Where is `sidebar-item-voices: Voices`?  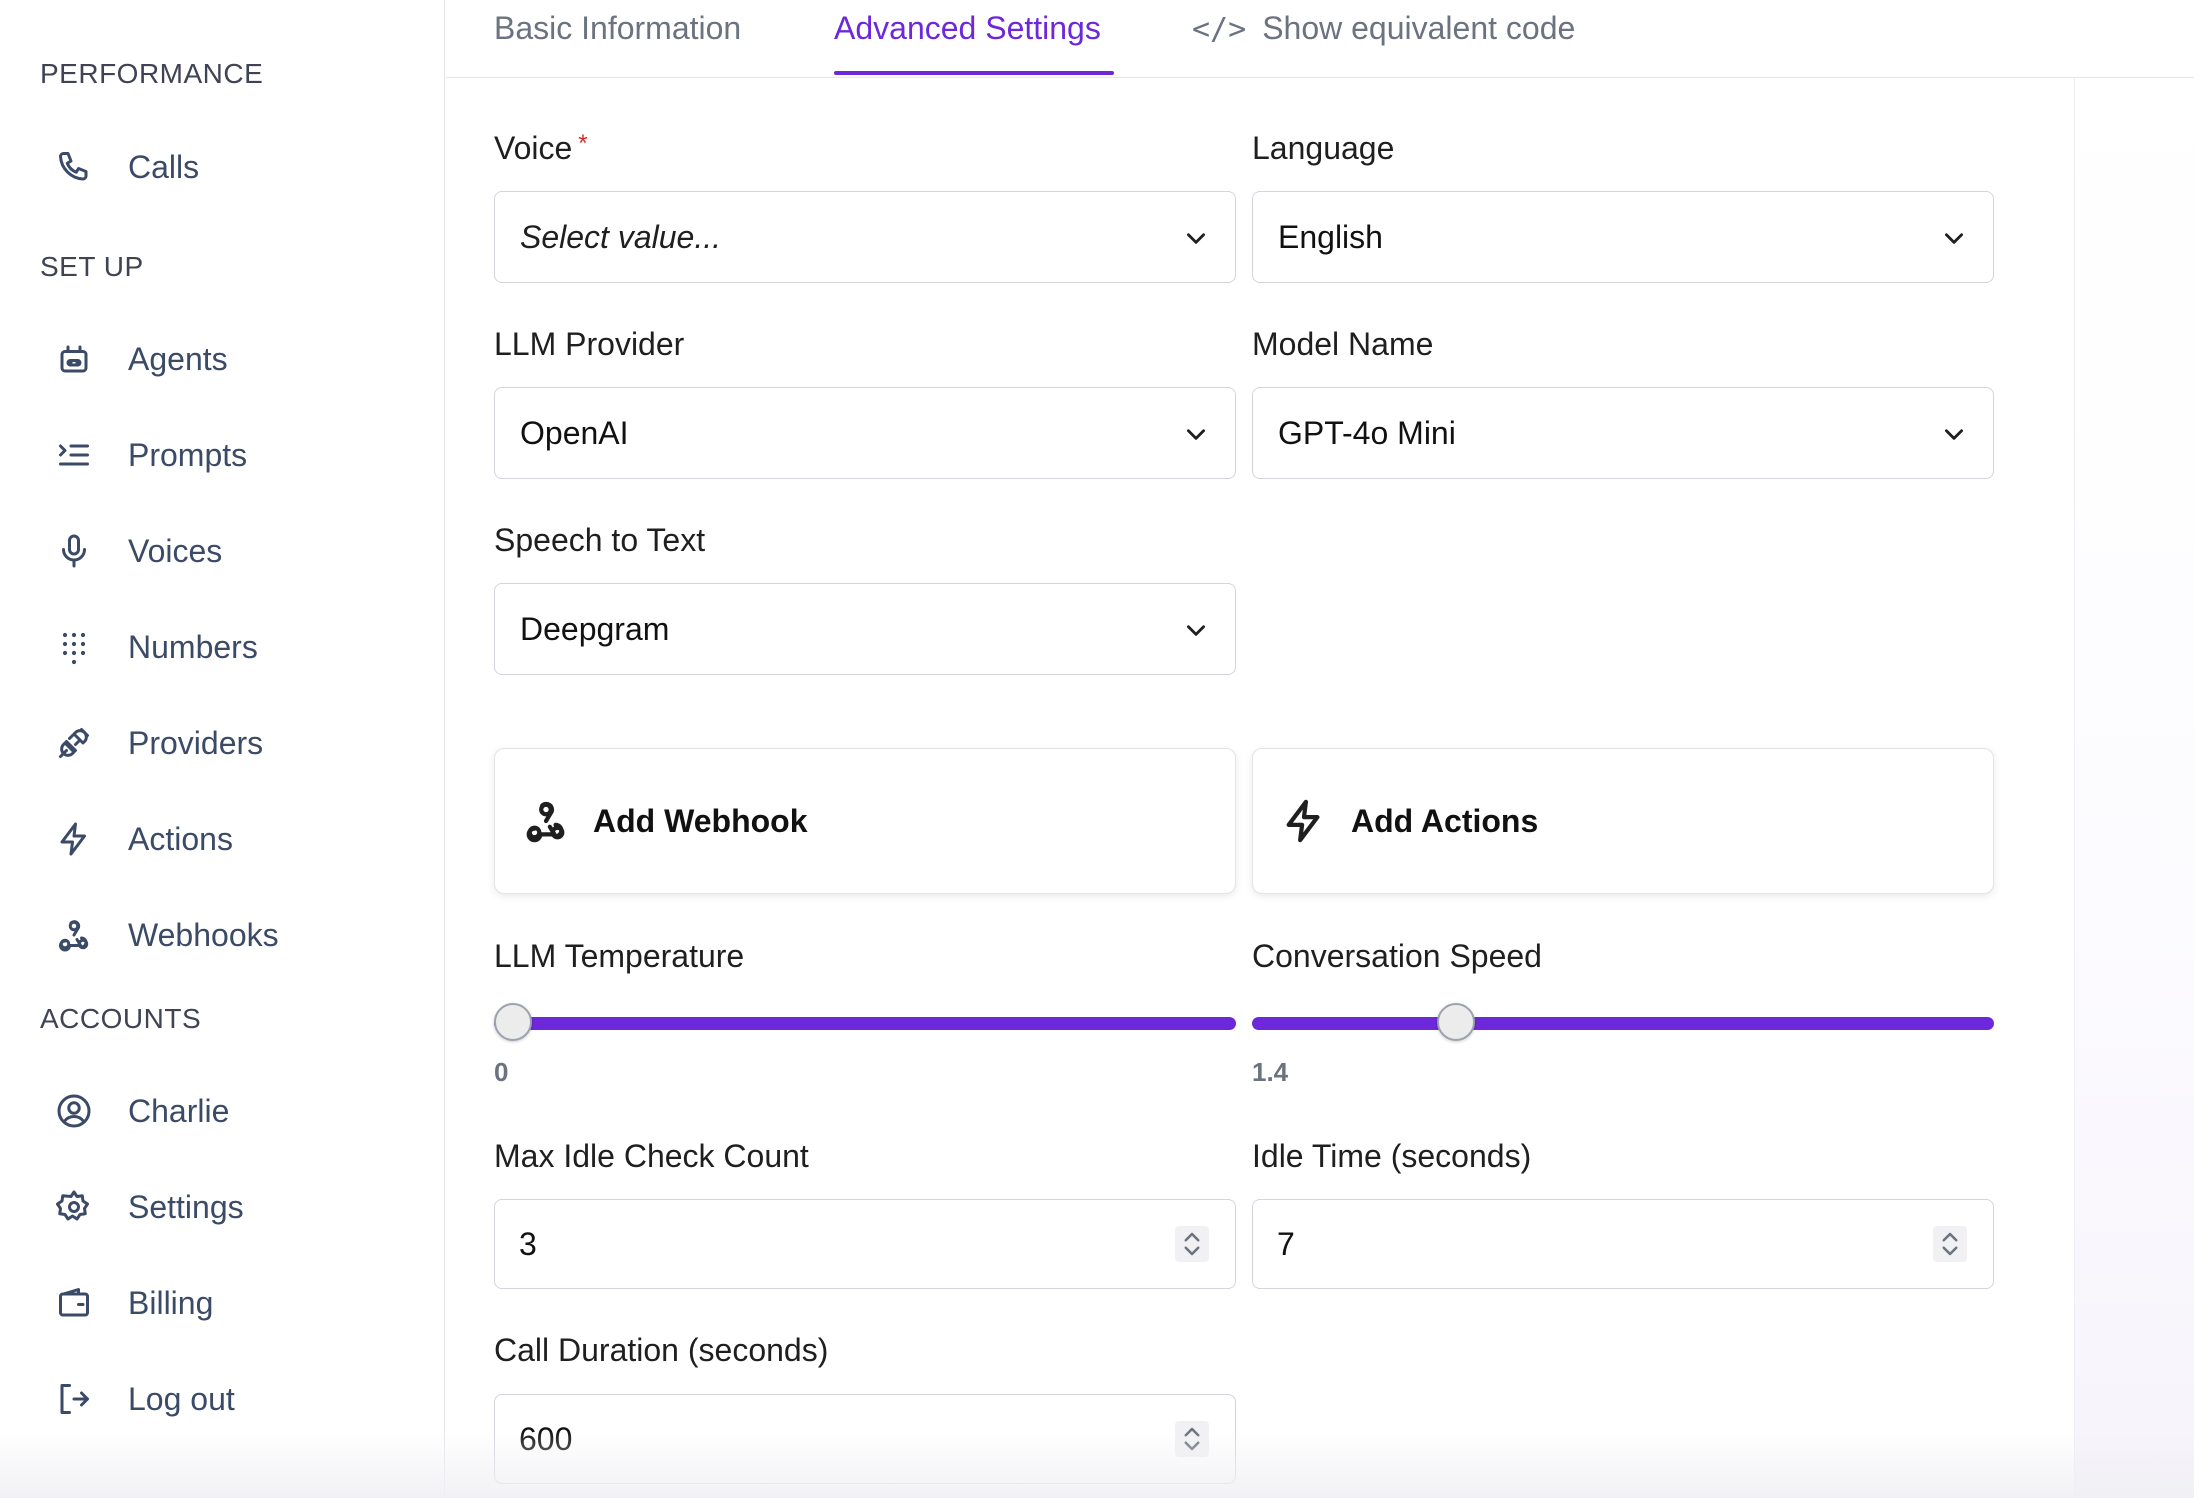
sidebar-item-voices: Voices is located at coordinates (230, 551).